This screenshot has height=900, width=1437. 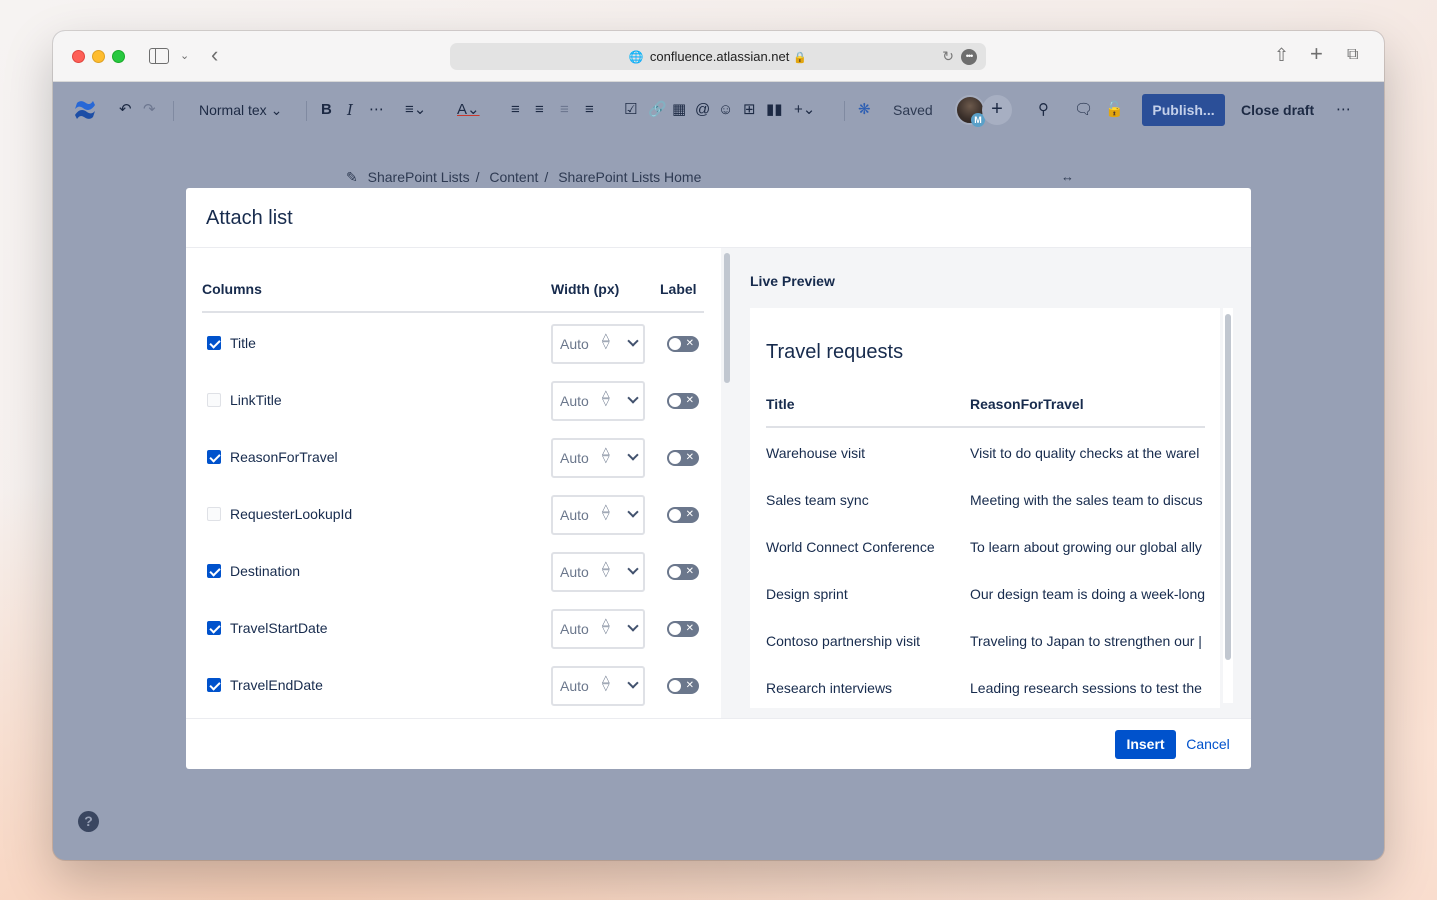 I want to click on align-icon: ≡⌄, so click(x=415, y=110).